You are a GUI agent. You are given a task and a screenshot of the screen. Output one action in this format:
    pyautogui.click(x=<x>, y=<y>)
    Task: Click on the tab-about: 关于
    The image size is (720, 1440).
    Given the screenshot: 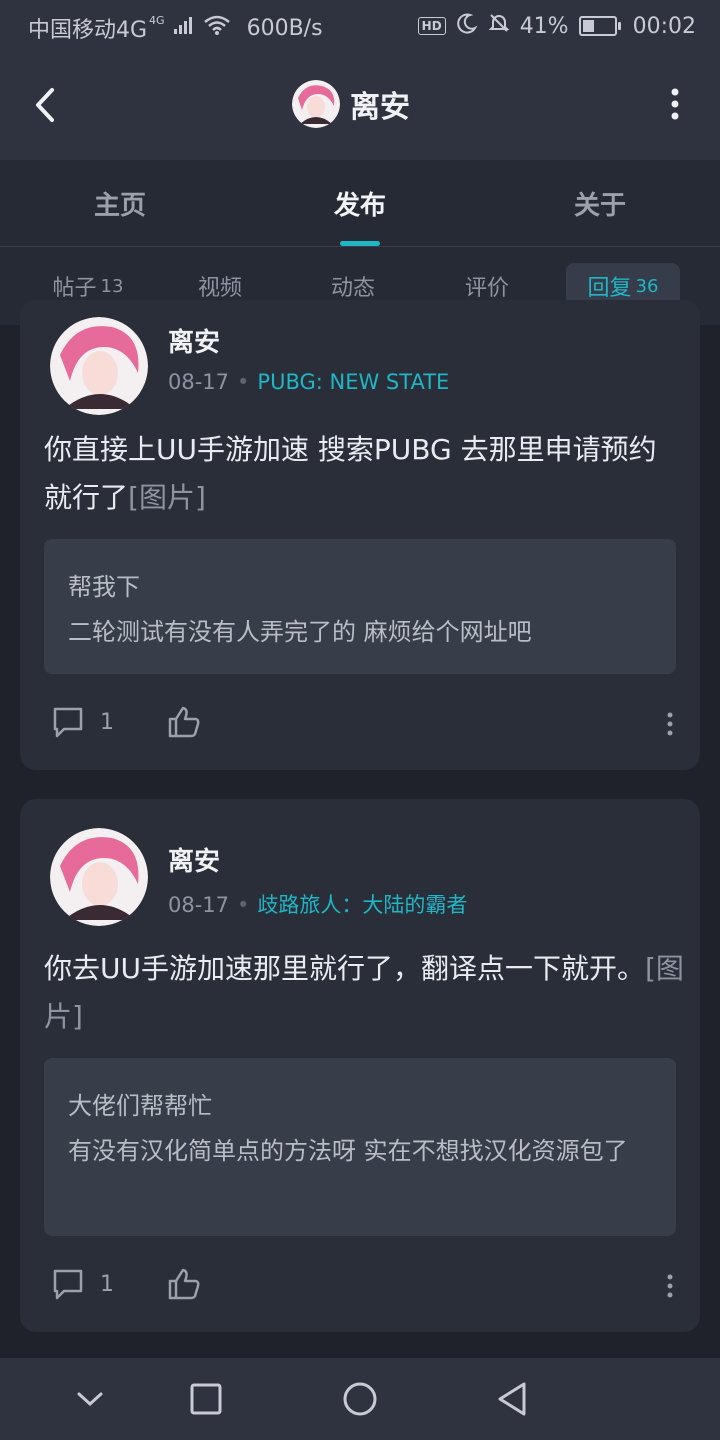 What is the action you would take?
    pyautogui.click(x=600, y=203)
    